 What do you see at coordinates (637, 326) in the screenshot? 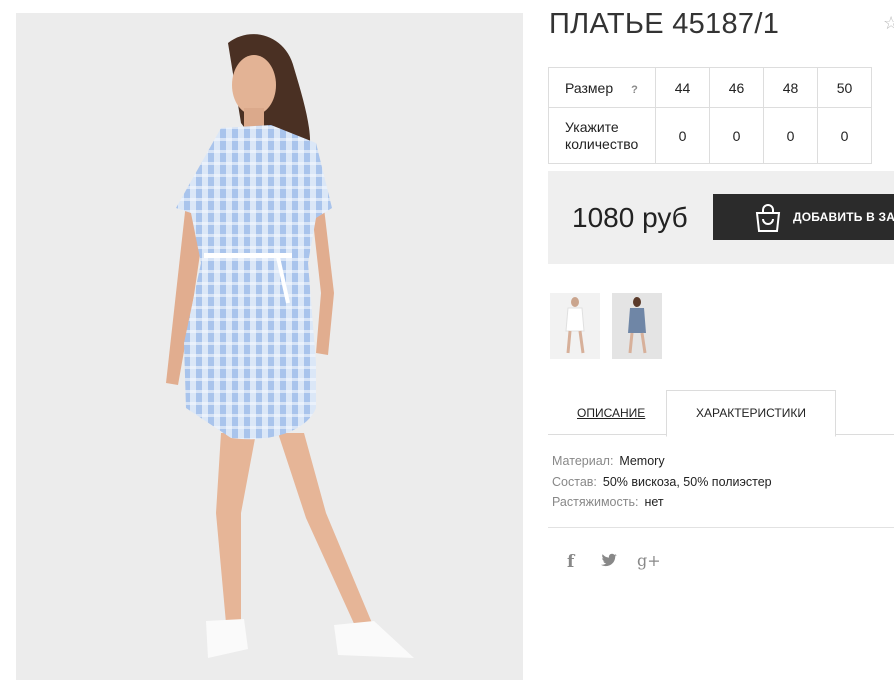
I see `striped-dress-thumbnail` at bounding box center [637, 326].